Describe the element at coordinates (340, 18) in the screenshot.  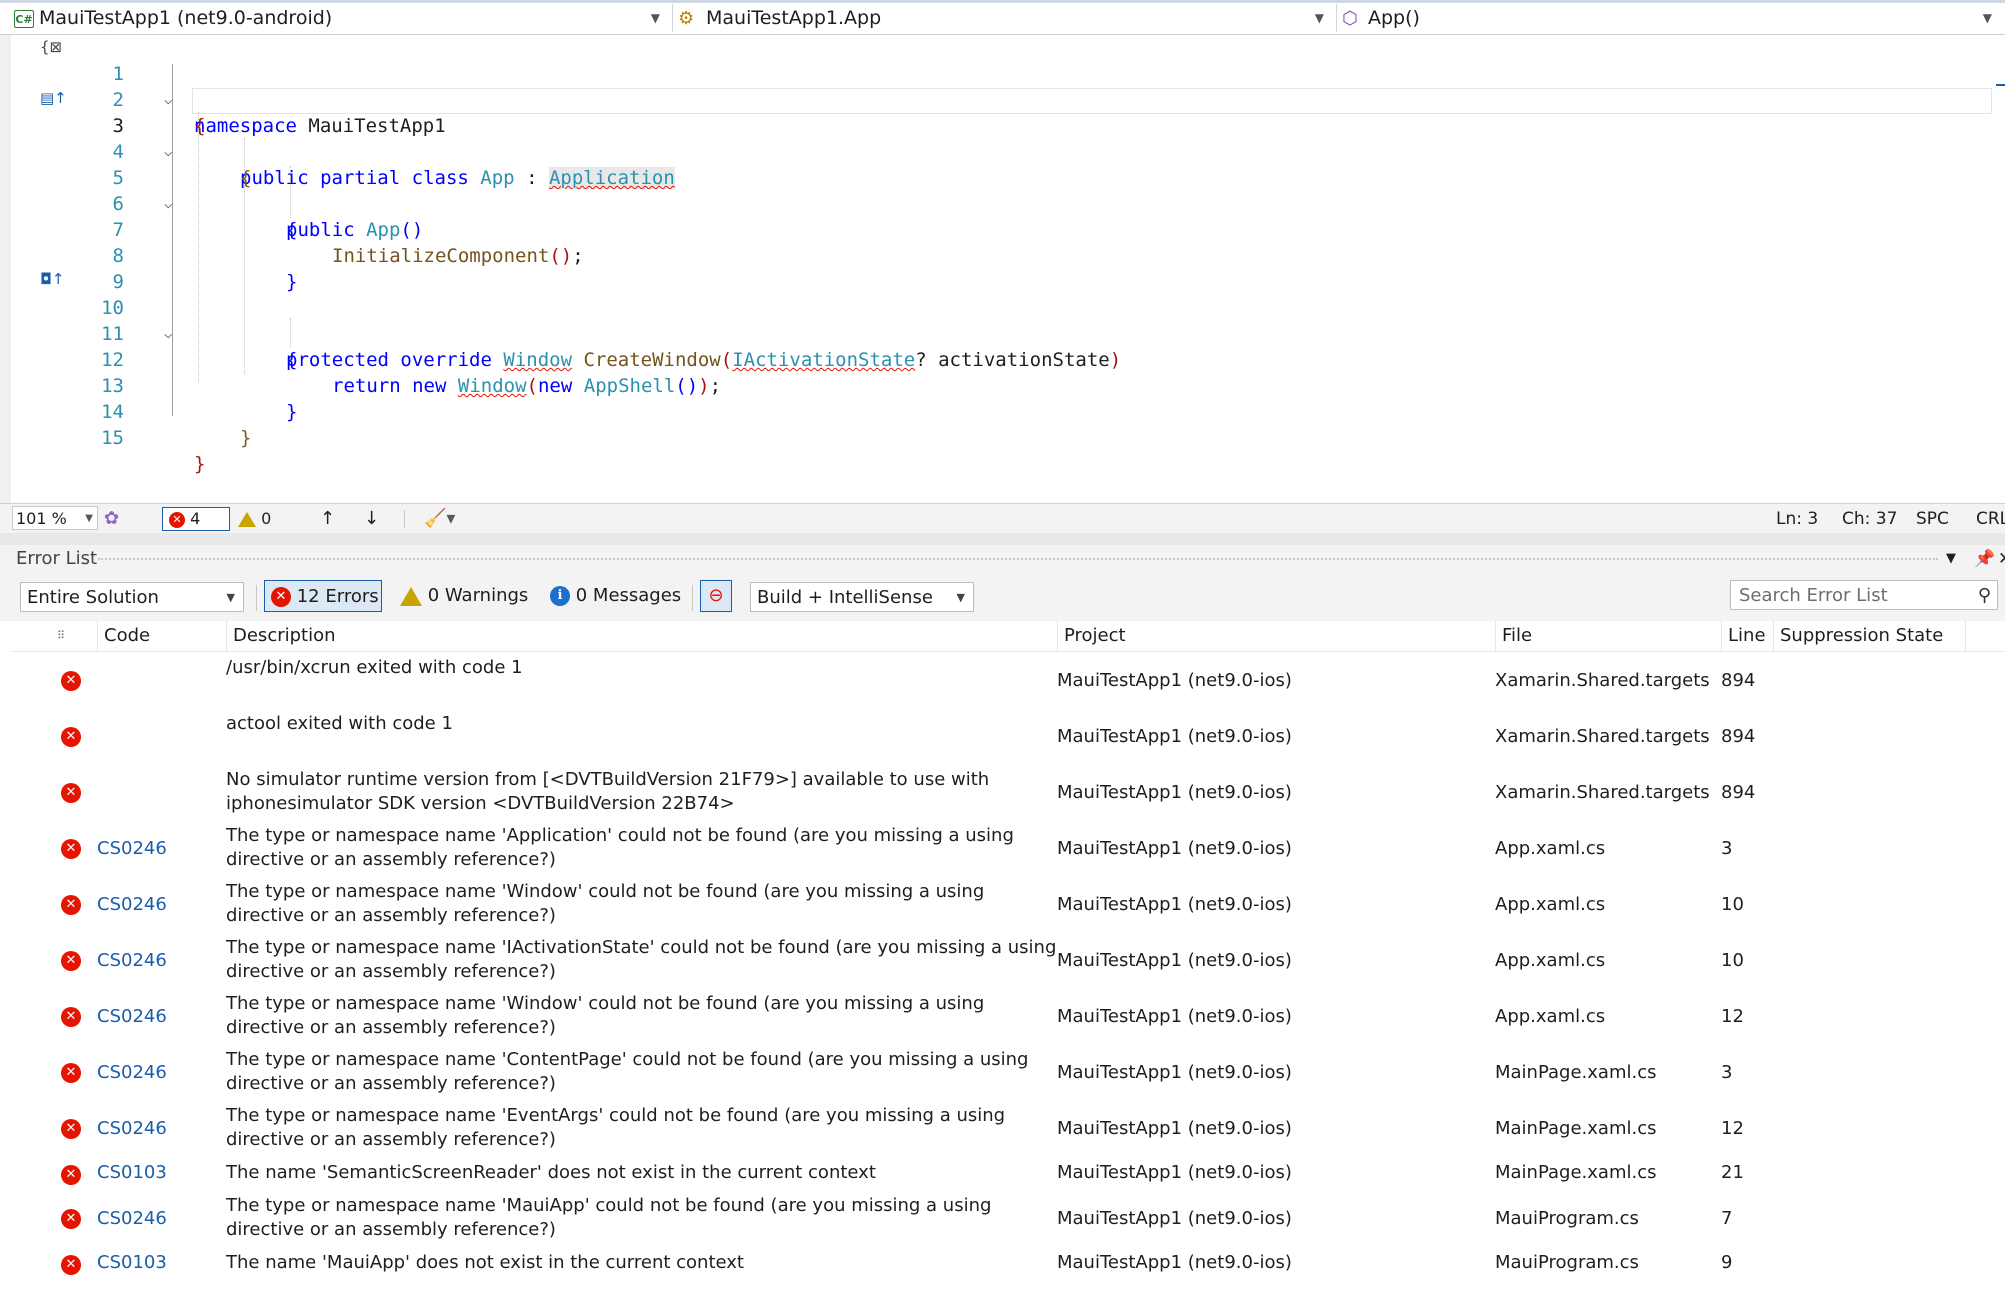
I see `project-dropdown: C# MauiTestApp1 (net9.0-android) ▼` at that location.